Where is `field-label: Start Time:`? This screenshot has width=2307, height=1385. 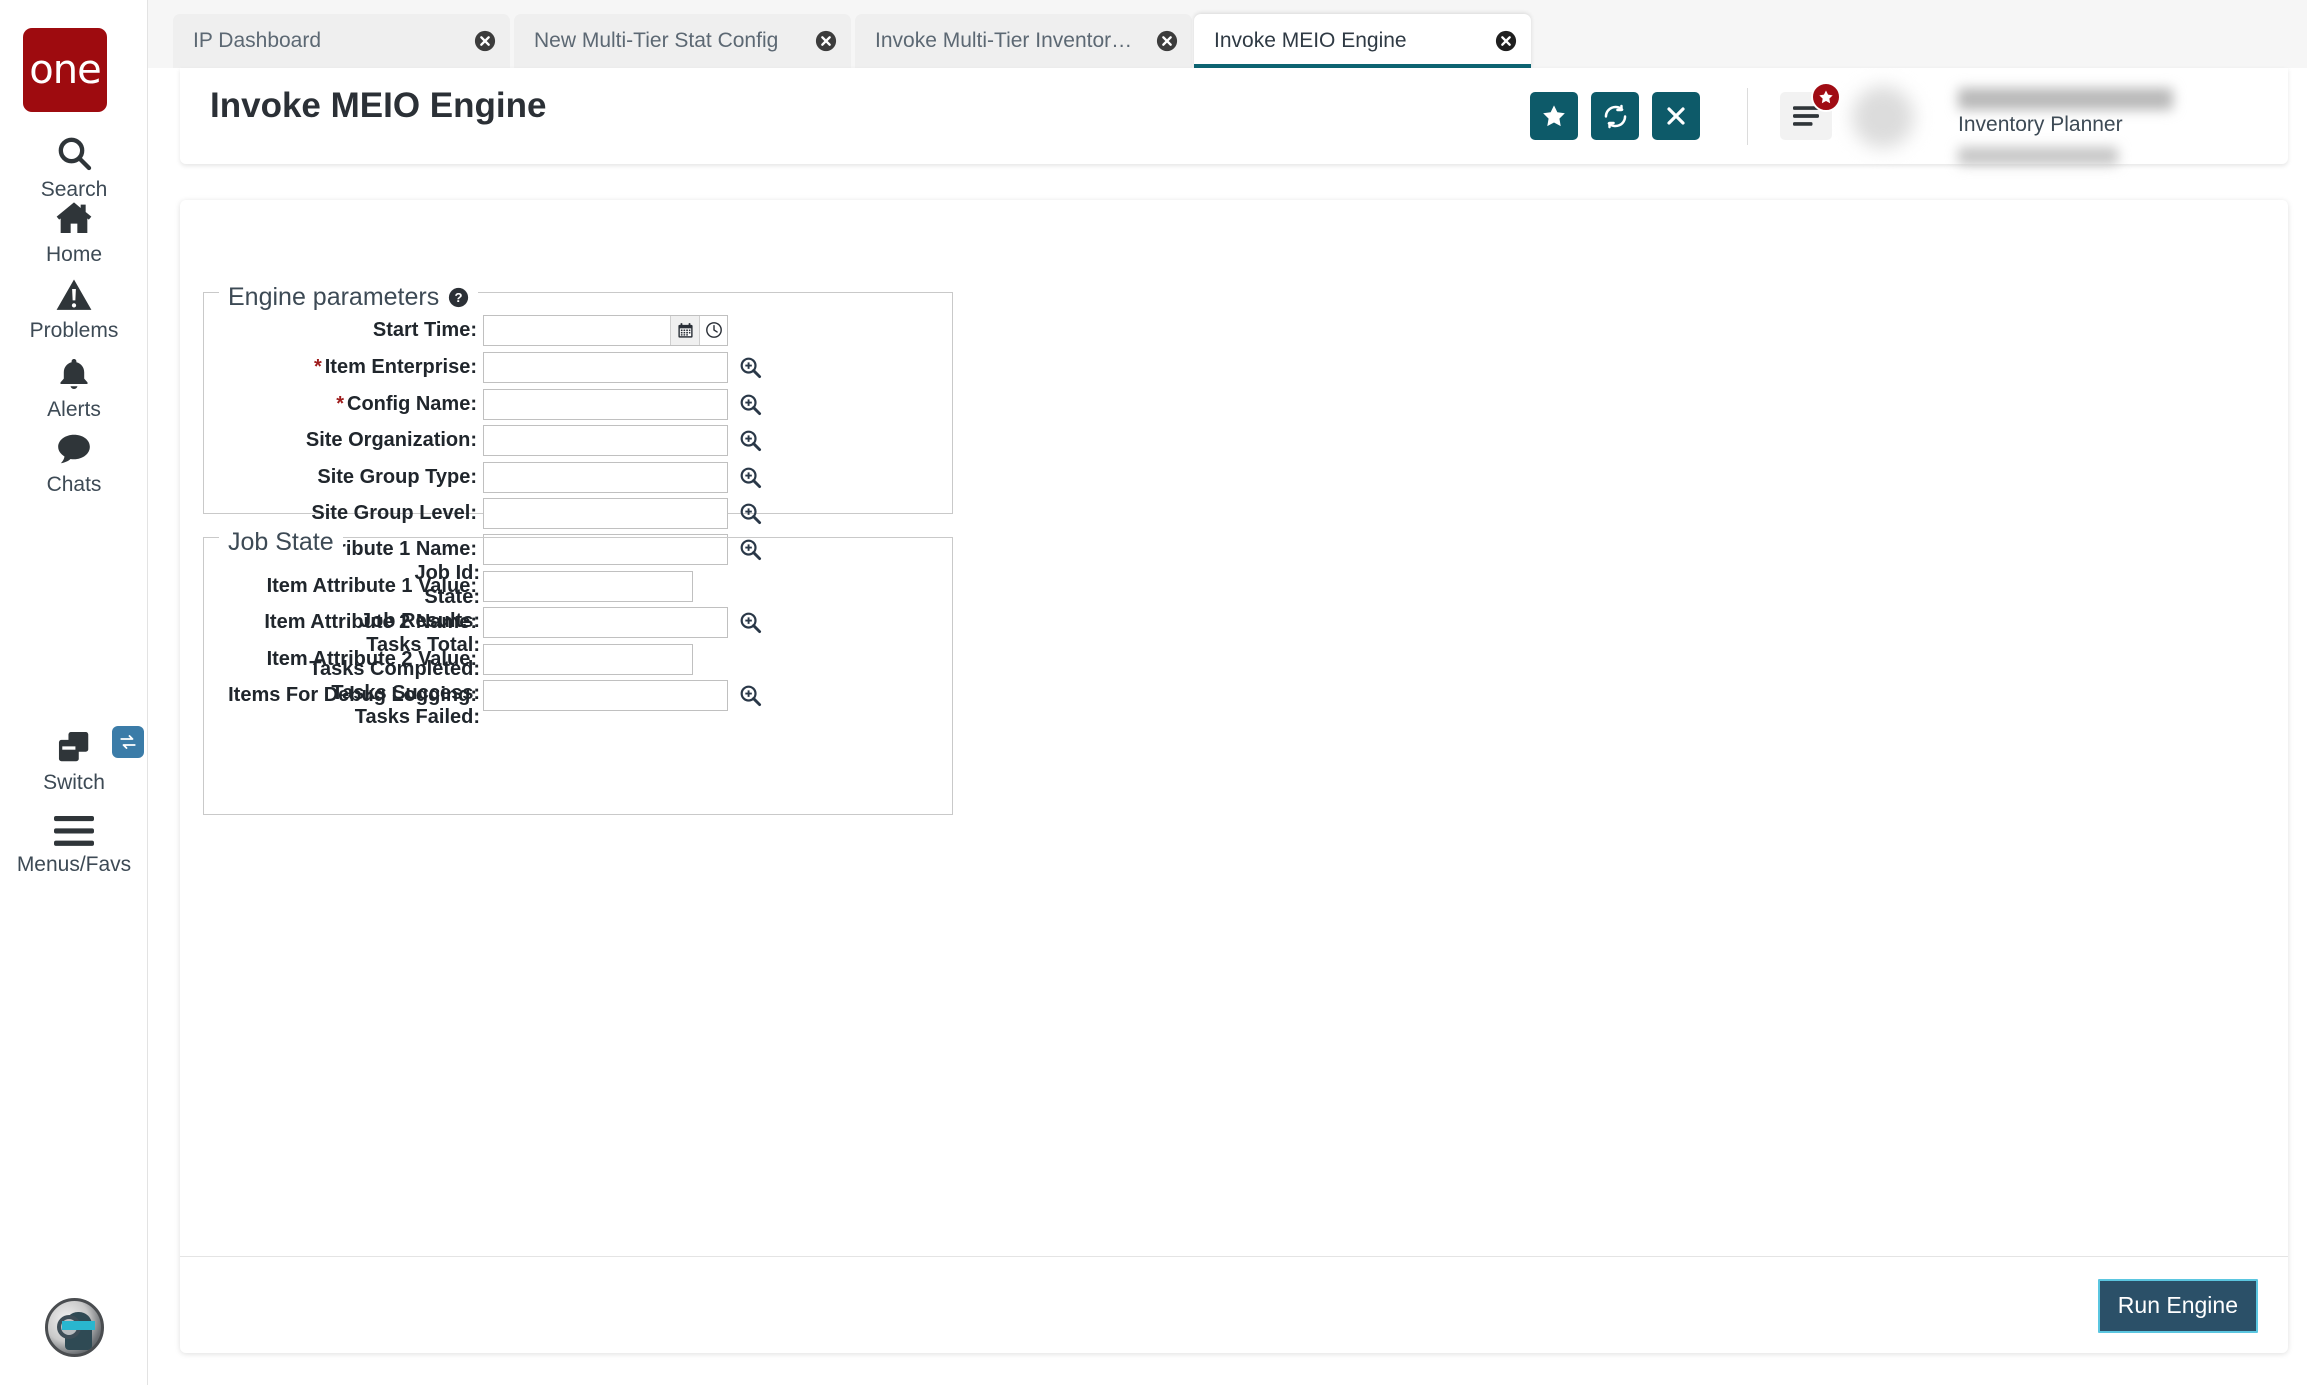
field-label: Start Time: is located at coordinates (424, 329).